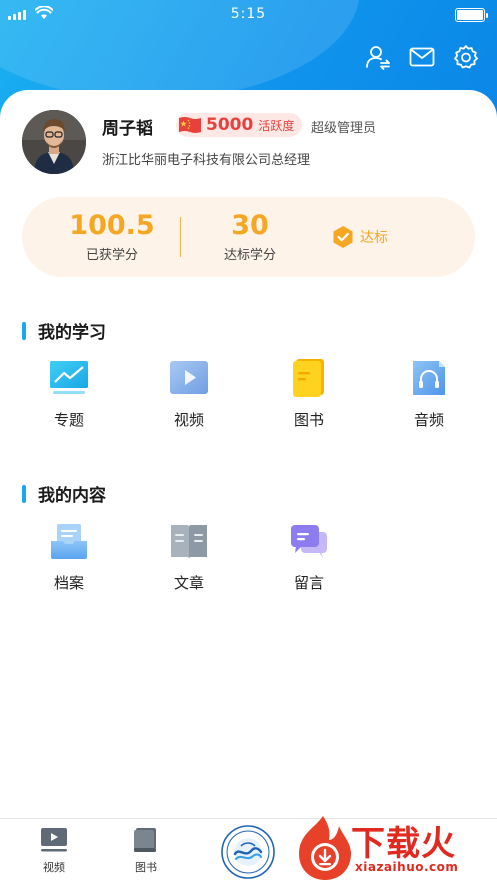 Image resolution: width=497 pixels, height=883 pixels. I want to click on audio-icon, so click(429, 378).